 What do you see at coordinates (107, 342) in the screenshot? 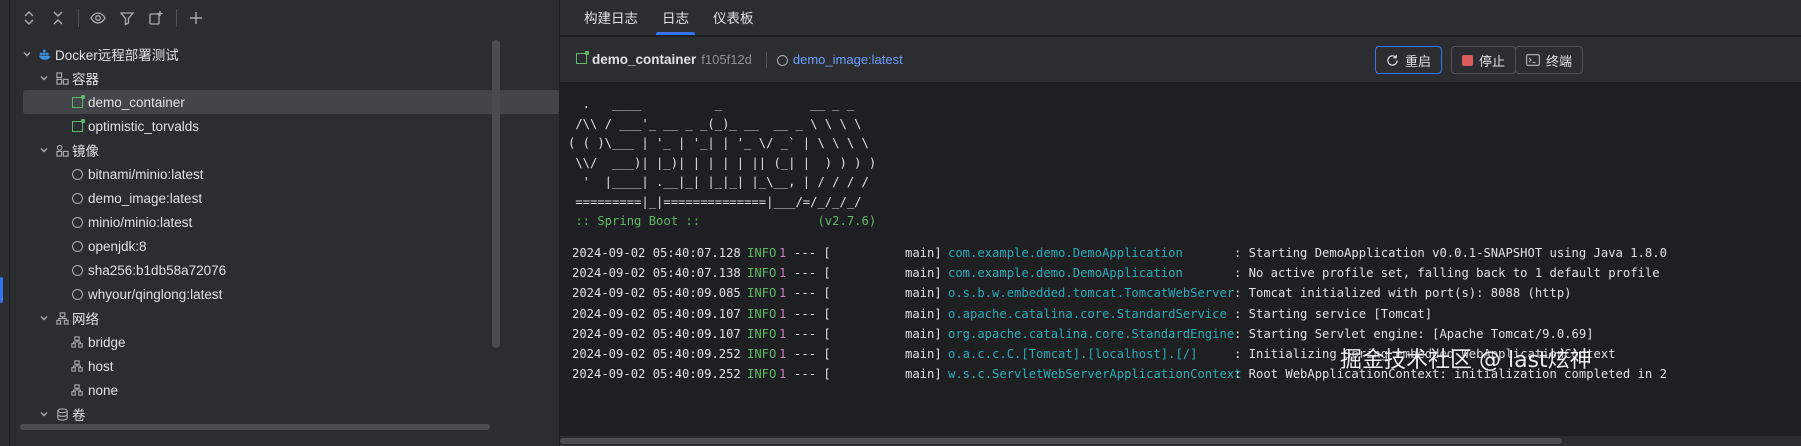
I see `network-label: bridge` at bounding box center [107, 342].